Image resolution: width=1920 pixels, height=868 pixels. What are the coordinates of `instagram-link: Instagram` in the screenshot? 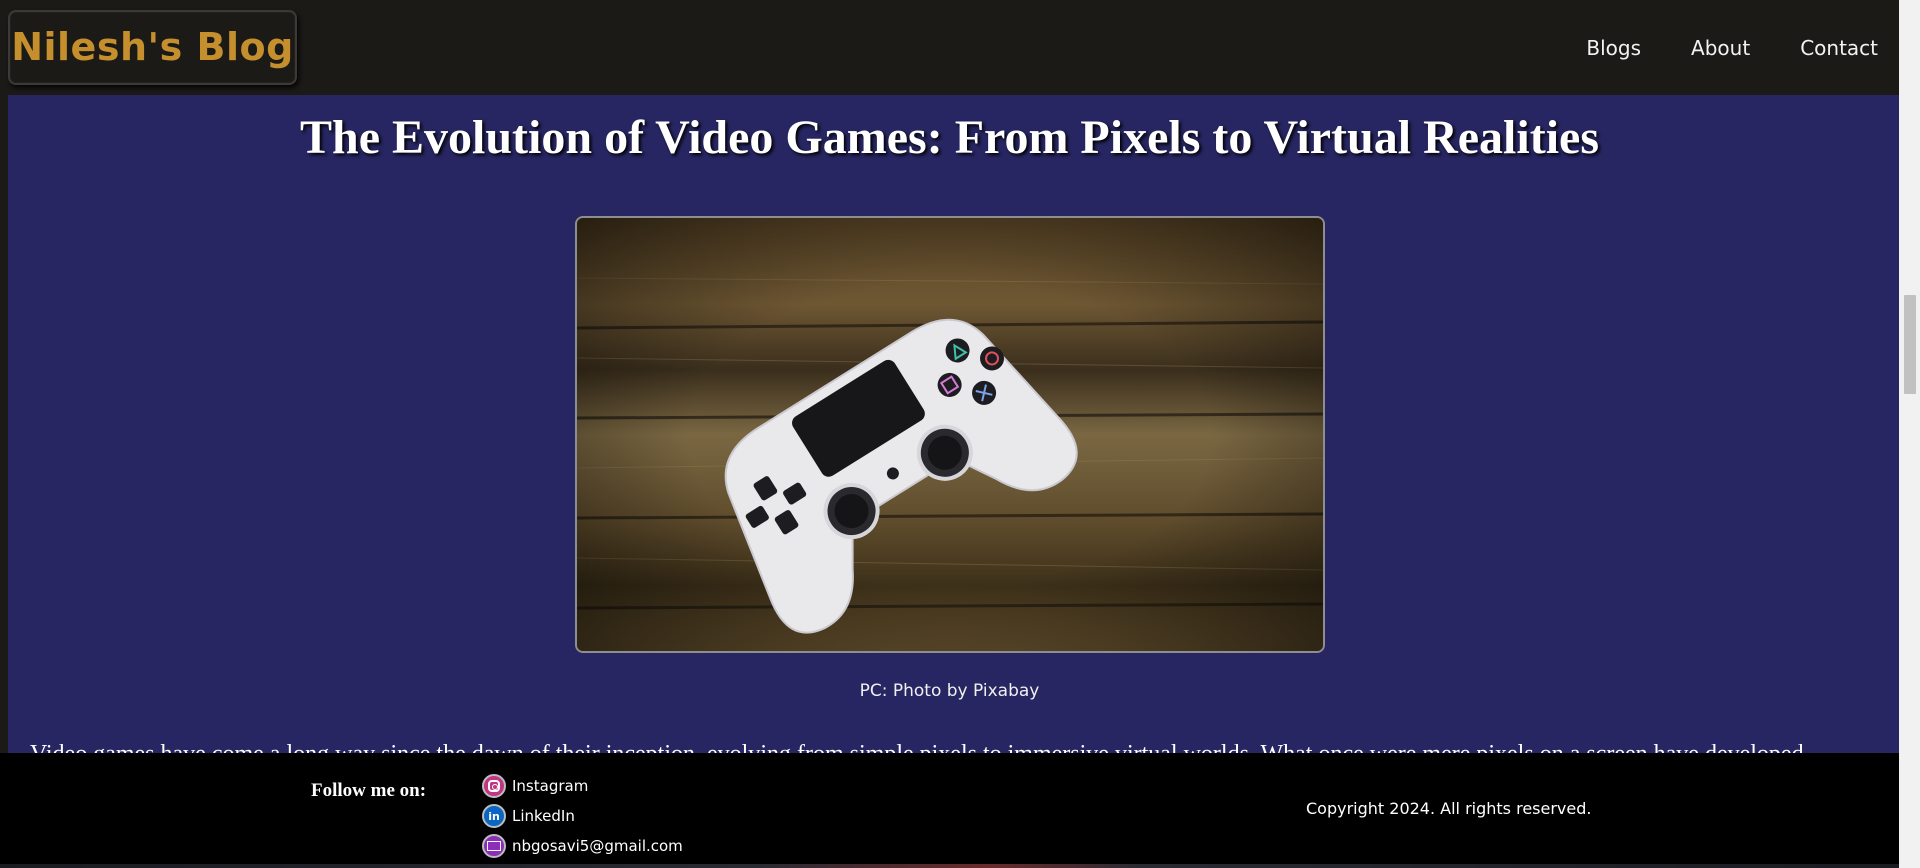 It's located at (582, 786).